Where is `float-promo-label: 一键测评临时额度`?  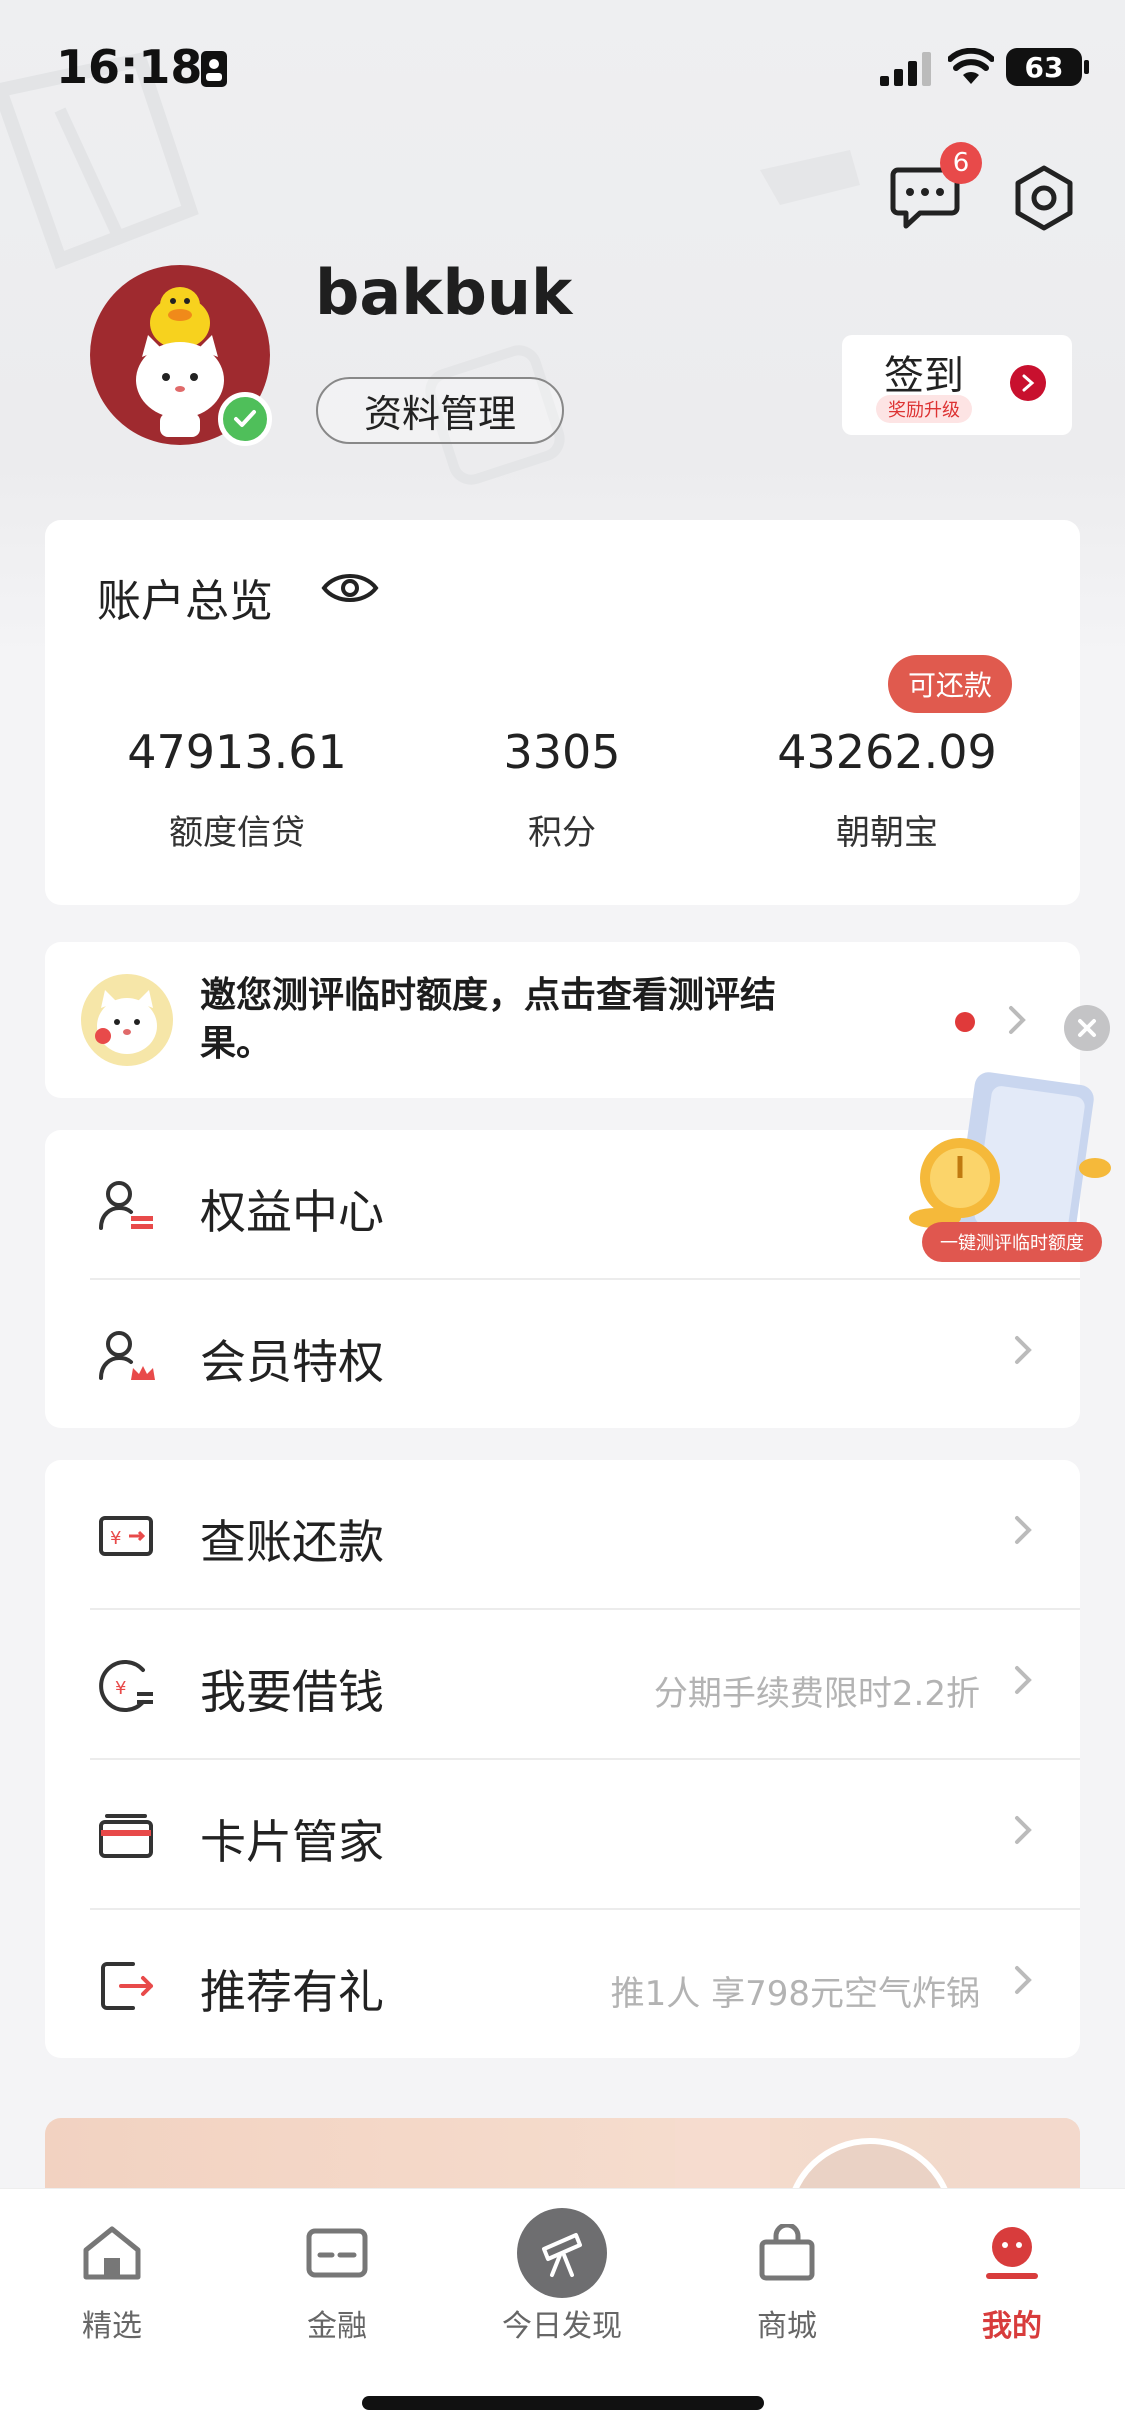 float-promo-label: 一键测评临时额度 is located at coordinates (1012, 1242).